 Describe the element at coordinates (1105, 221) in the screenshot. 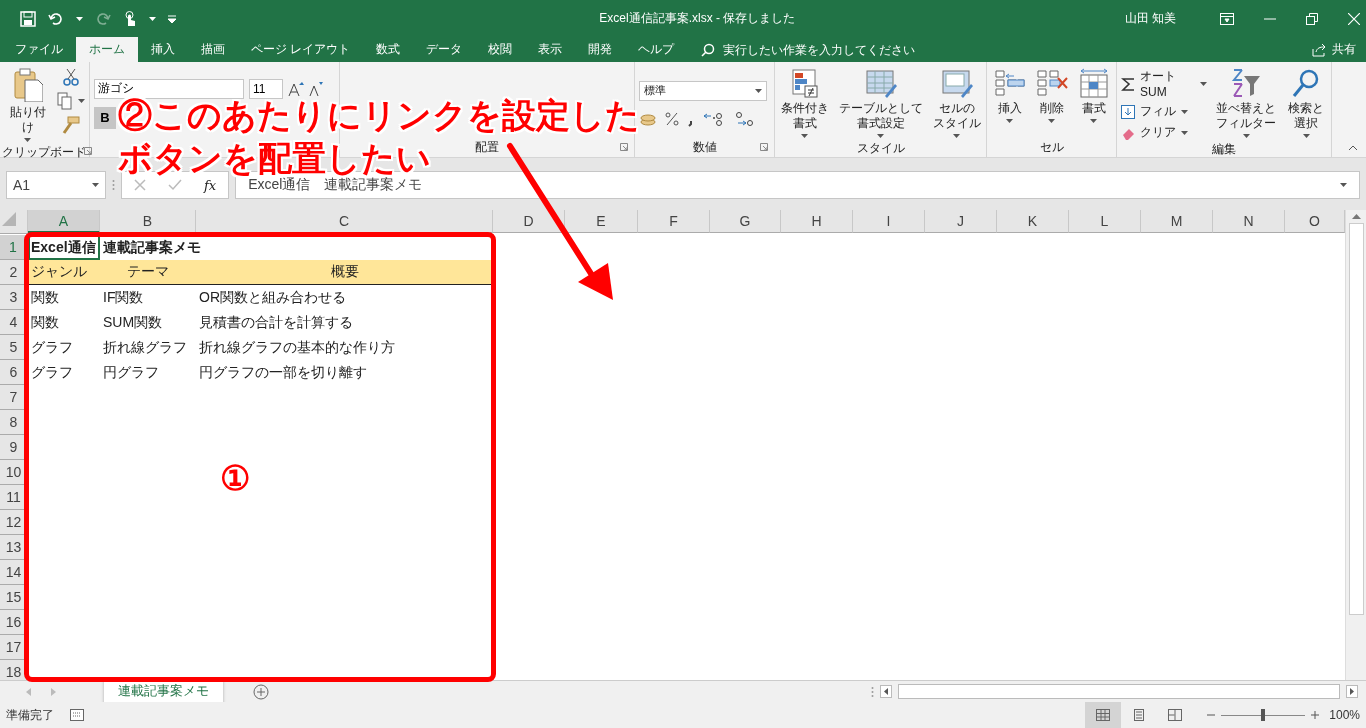

I see `column-header: L` at that location.